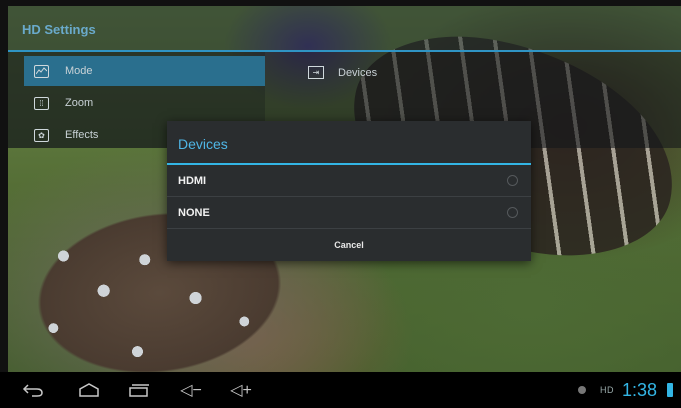 Image resolution: width=681 pixels, height=408 pixels. I want to click on devices-setting: ⇥ Devices, so click(342, 72).